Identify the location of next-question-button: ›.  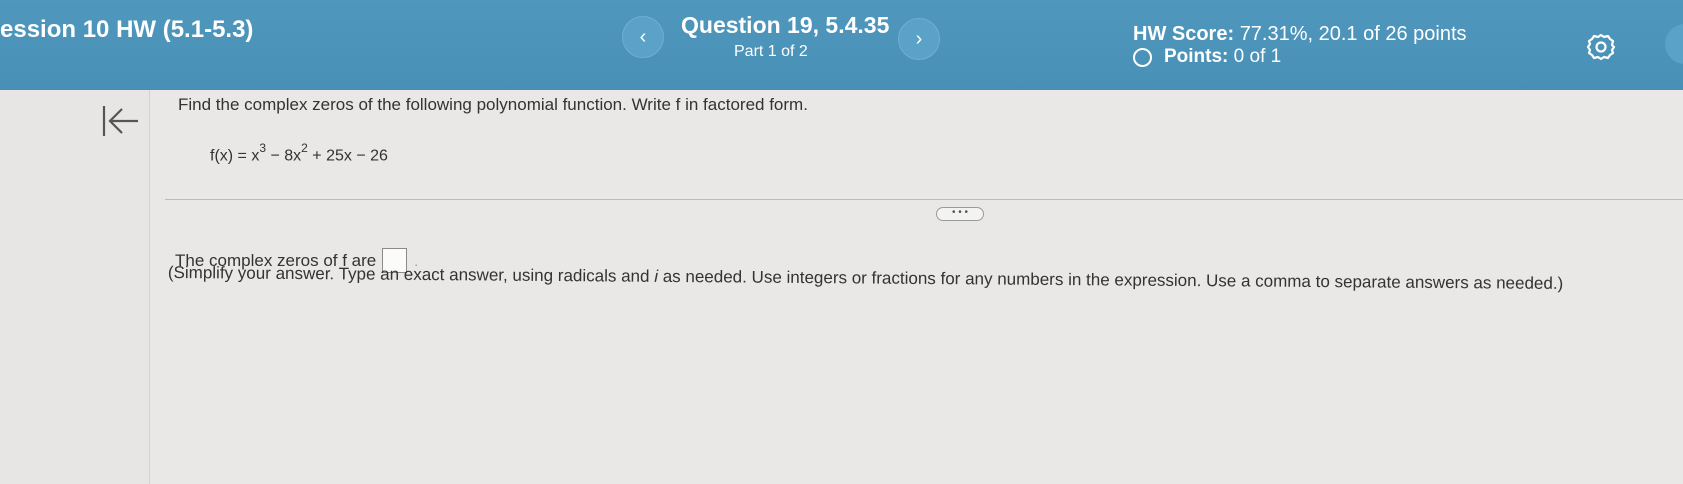
(919, 39).